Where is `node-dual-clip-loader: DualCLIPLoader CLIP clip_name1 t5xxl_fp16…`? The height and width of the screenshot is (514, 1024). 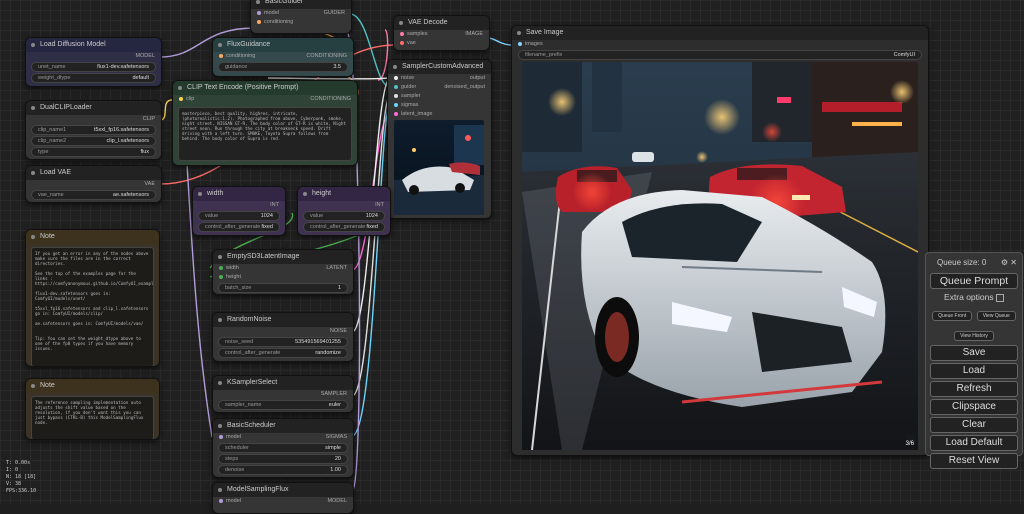 node-dual-clip-loader: DualCLIPLoader CLIP clip_name1 t5xxl_fp16… is located at coordinates (93, 130).